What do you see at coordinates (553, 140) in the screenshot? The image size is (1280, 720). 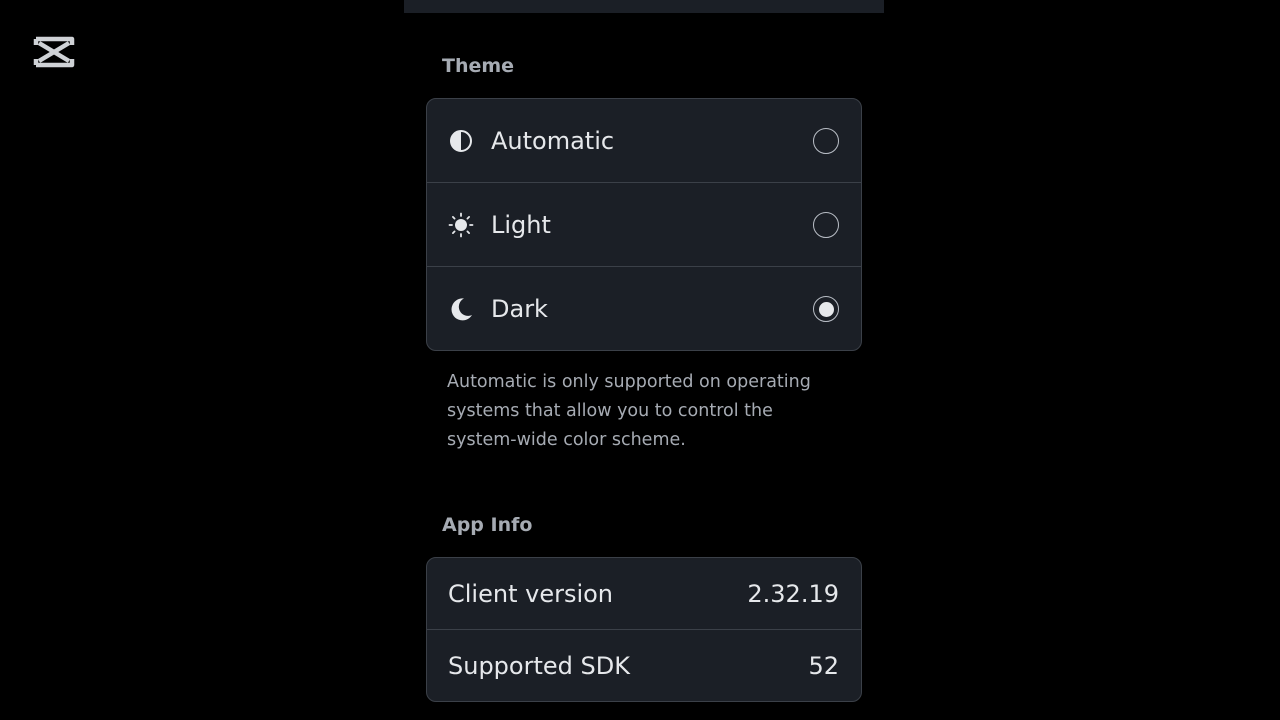 I see `theme-option-label: Automatic` at bounding box center [553, 140].